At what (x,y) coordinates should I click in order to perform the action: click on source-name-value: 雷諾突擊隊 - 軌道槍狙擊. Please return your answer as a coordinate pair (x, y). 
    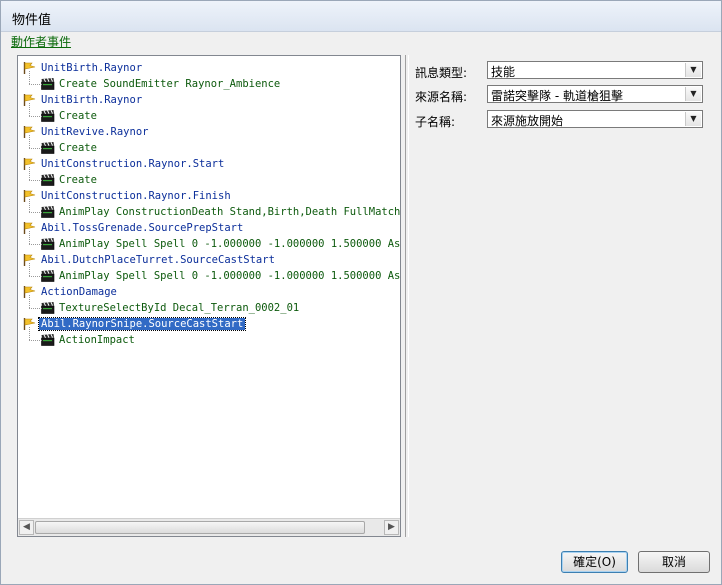
    Looking at the image, I should click on (557, 96).